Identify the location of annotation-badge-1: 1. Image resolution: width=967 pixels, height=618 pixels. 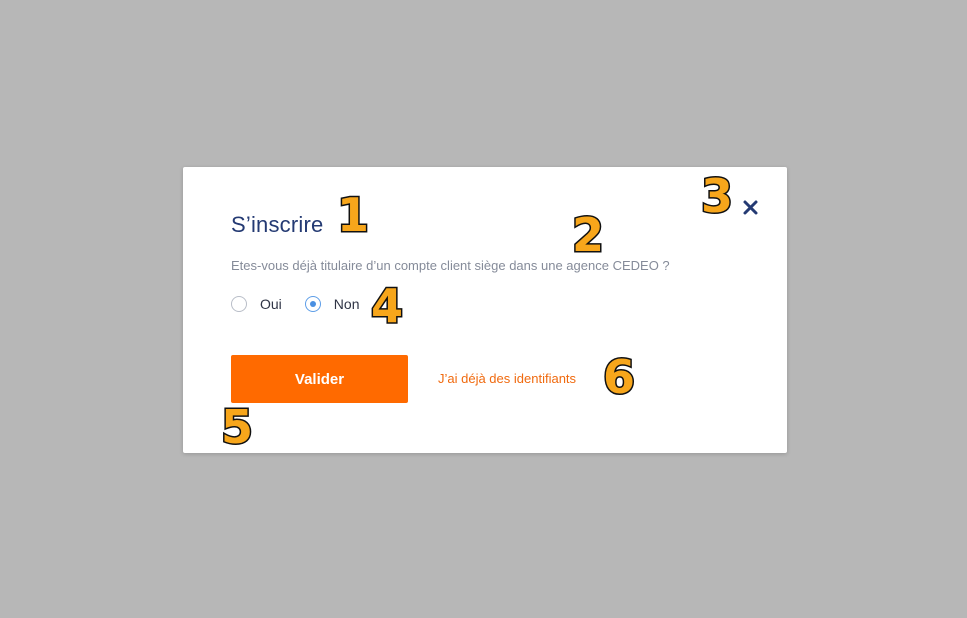
(352, 215).